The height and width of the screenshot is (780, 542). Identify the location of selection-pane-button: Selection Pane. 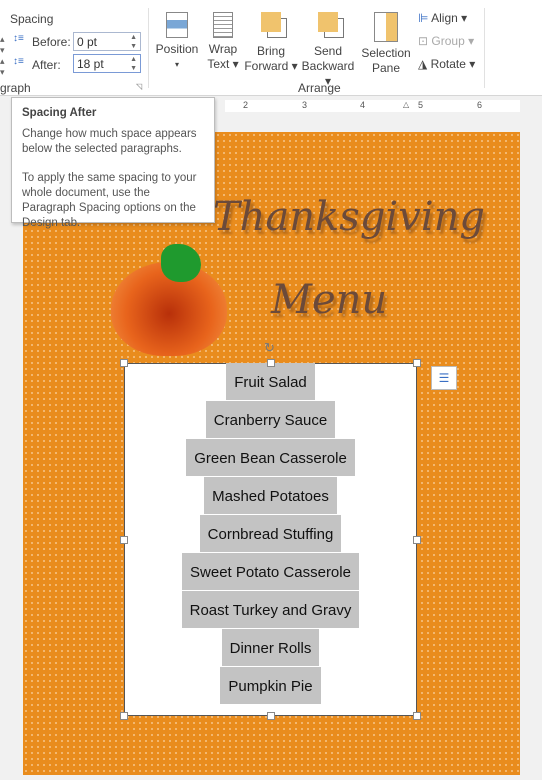
(386, 44).